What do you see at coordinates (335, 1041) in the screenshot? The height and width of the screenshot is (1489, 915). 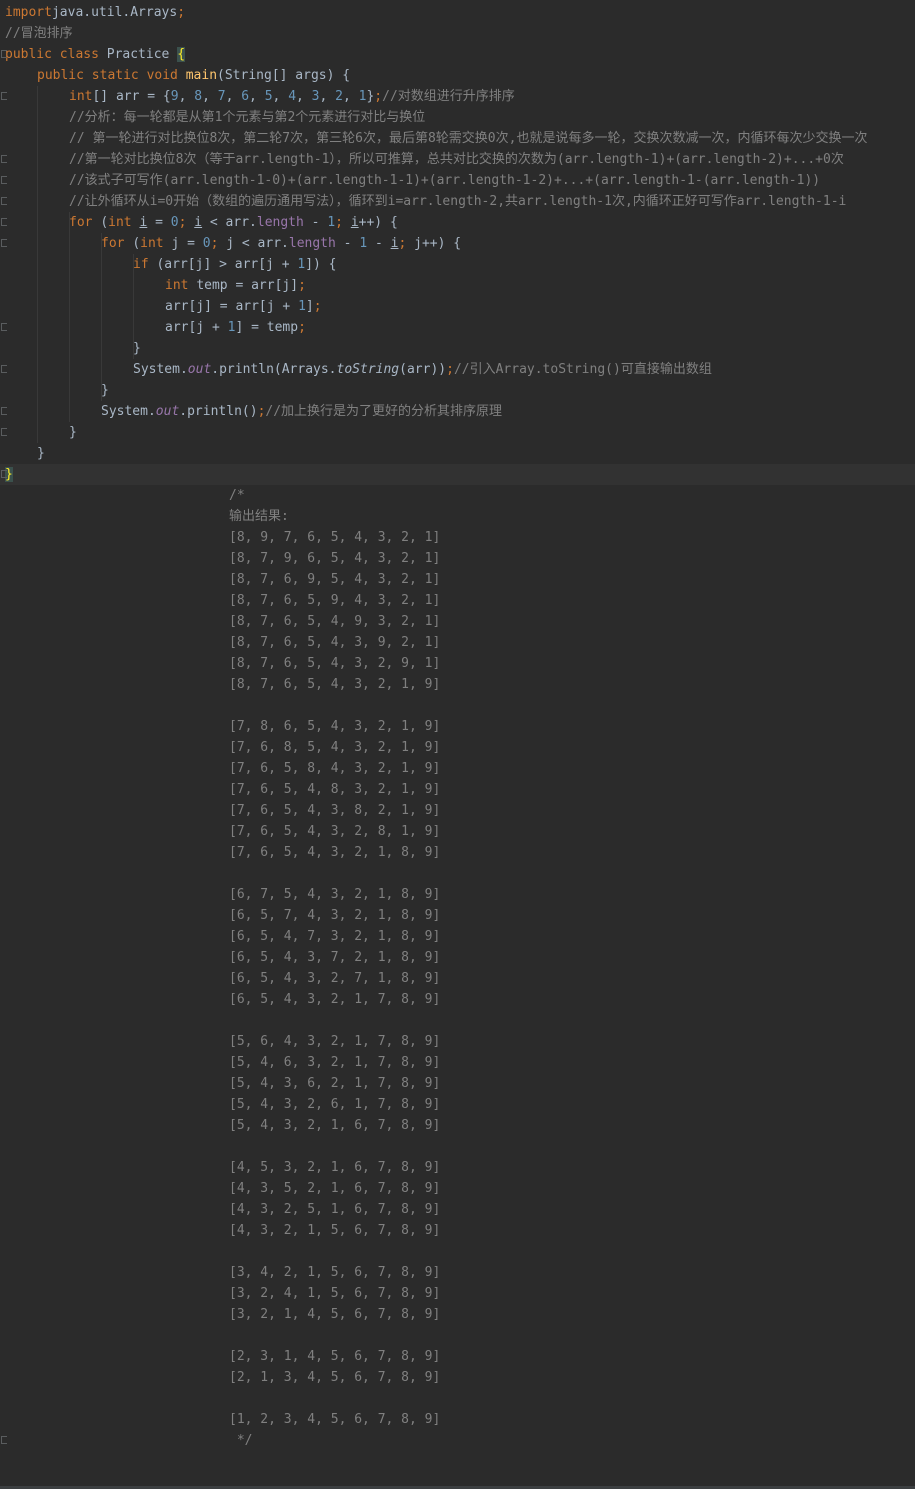 I see `output-row: [5, 6, 4, 3, 2, 1, 7, 8, 9]` at bounding box center [335, 1041].